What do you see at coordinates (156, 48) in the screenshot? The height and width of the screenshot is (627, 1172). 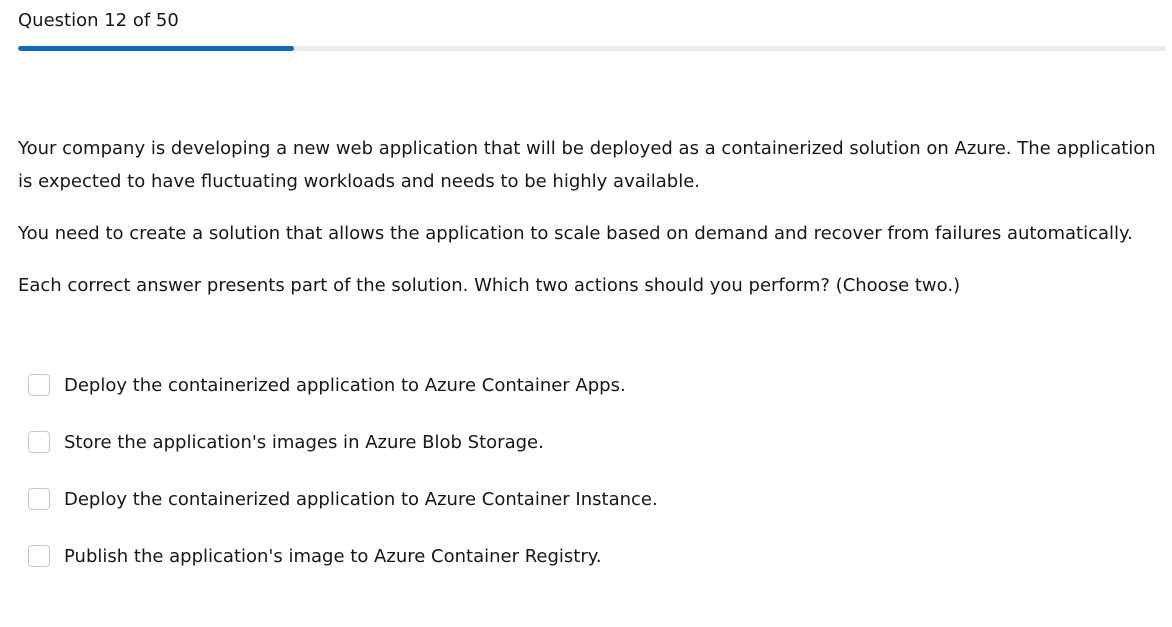 I see `progress-bar-fill` at bounding box center [156, 48].